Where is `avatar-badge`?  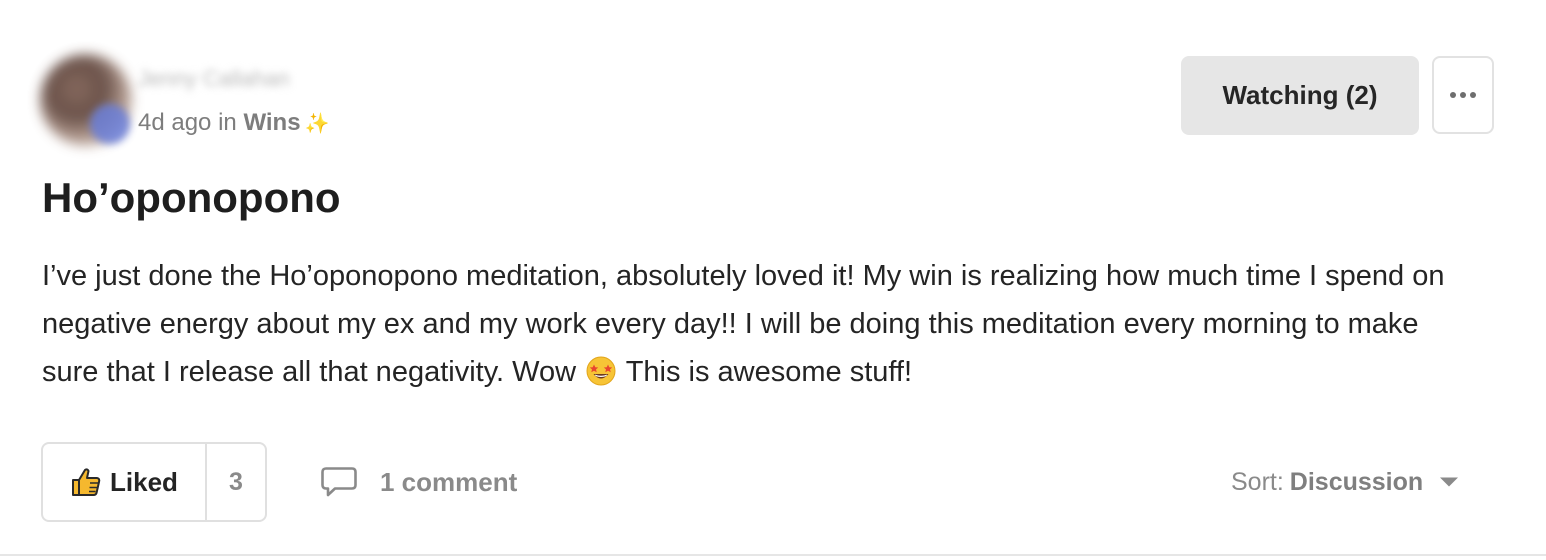 avatar-badge is located at coordinates (110, 124).